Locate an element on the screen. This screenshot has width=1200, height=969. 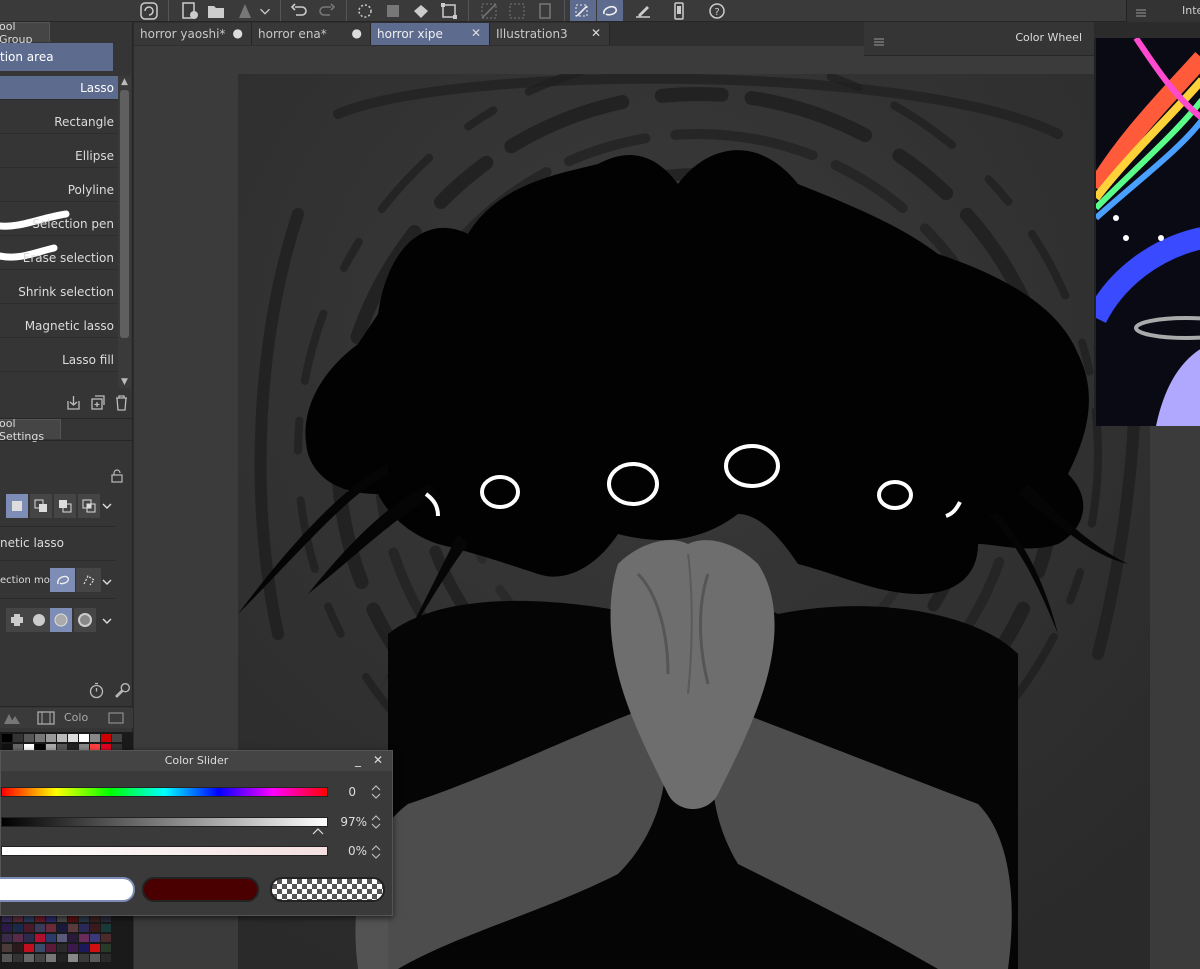
subtool-header: tion area is located at coordinates (56, 57).